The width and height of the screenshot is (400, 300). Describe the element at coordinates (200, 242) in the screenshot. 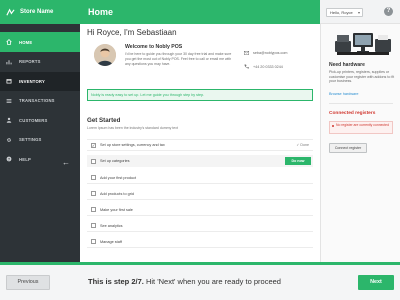

I see `task-manage-staff: Manage staff` at that location.